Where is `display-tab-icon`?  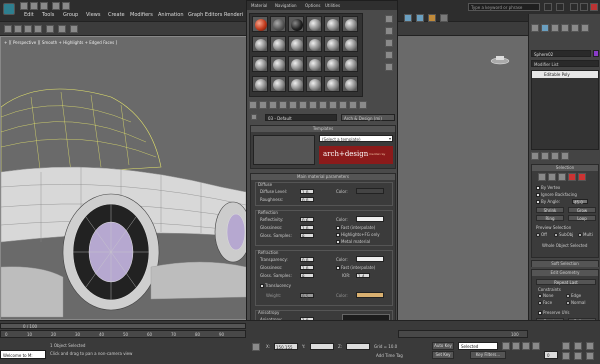
display-tab-icon is located at coordinates (575, 28).